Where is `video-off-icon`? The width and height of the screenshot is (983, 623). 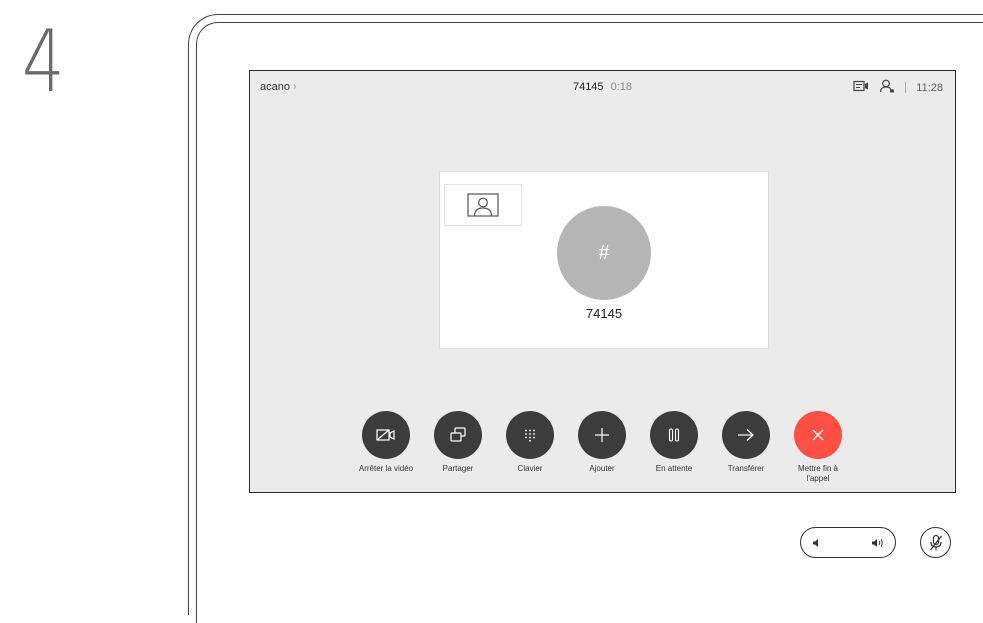 video-off-icon is located at coordinates (385, 435).